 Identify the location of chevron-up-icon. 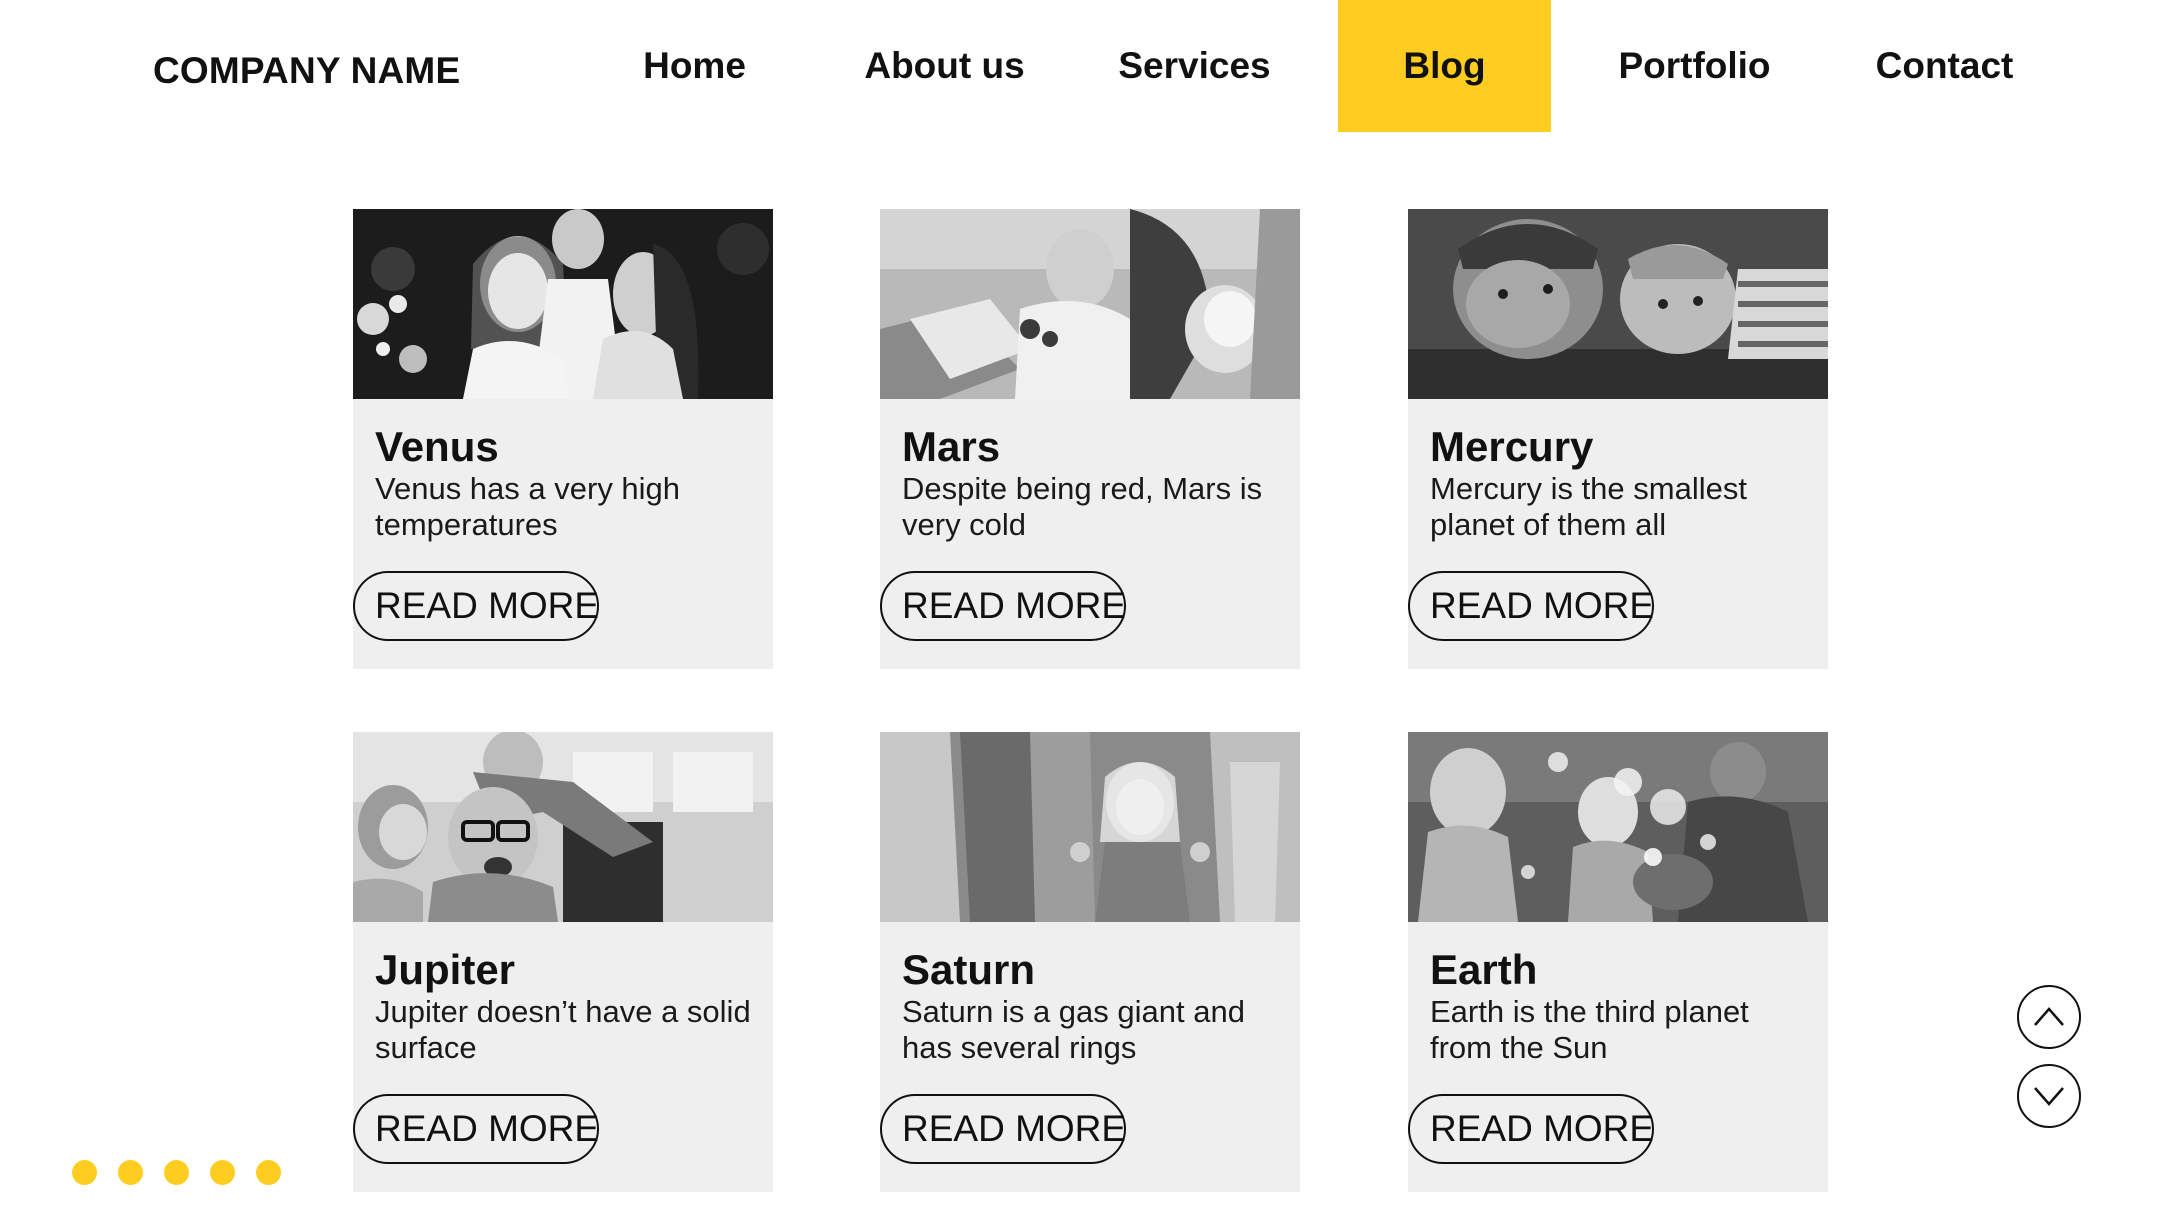
(2049, 1016).